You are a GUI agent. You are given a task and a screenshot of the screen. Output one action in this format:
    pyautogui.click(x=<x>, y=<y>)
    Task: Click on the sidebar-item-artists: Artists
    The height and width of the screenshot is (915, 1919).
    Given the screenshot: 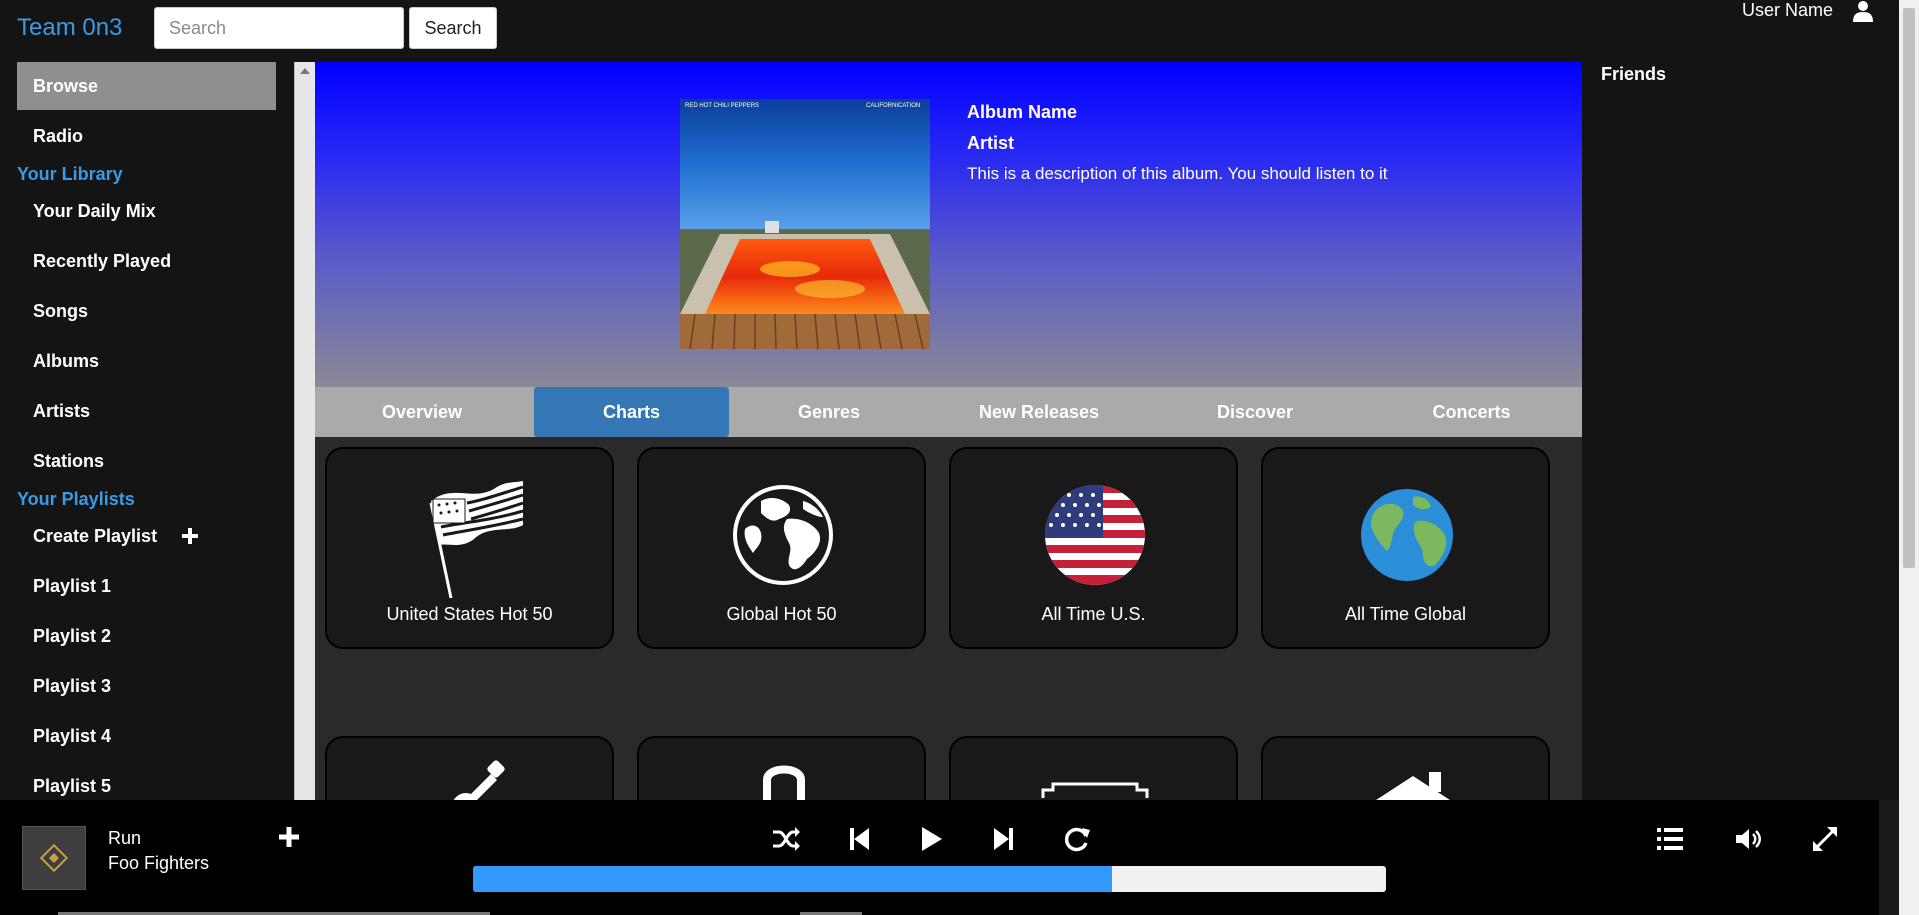 What is the action you would take?
    pyautogui.click(x=146, y=411)
    